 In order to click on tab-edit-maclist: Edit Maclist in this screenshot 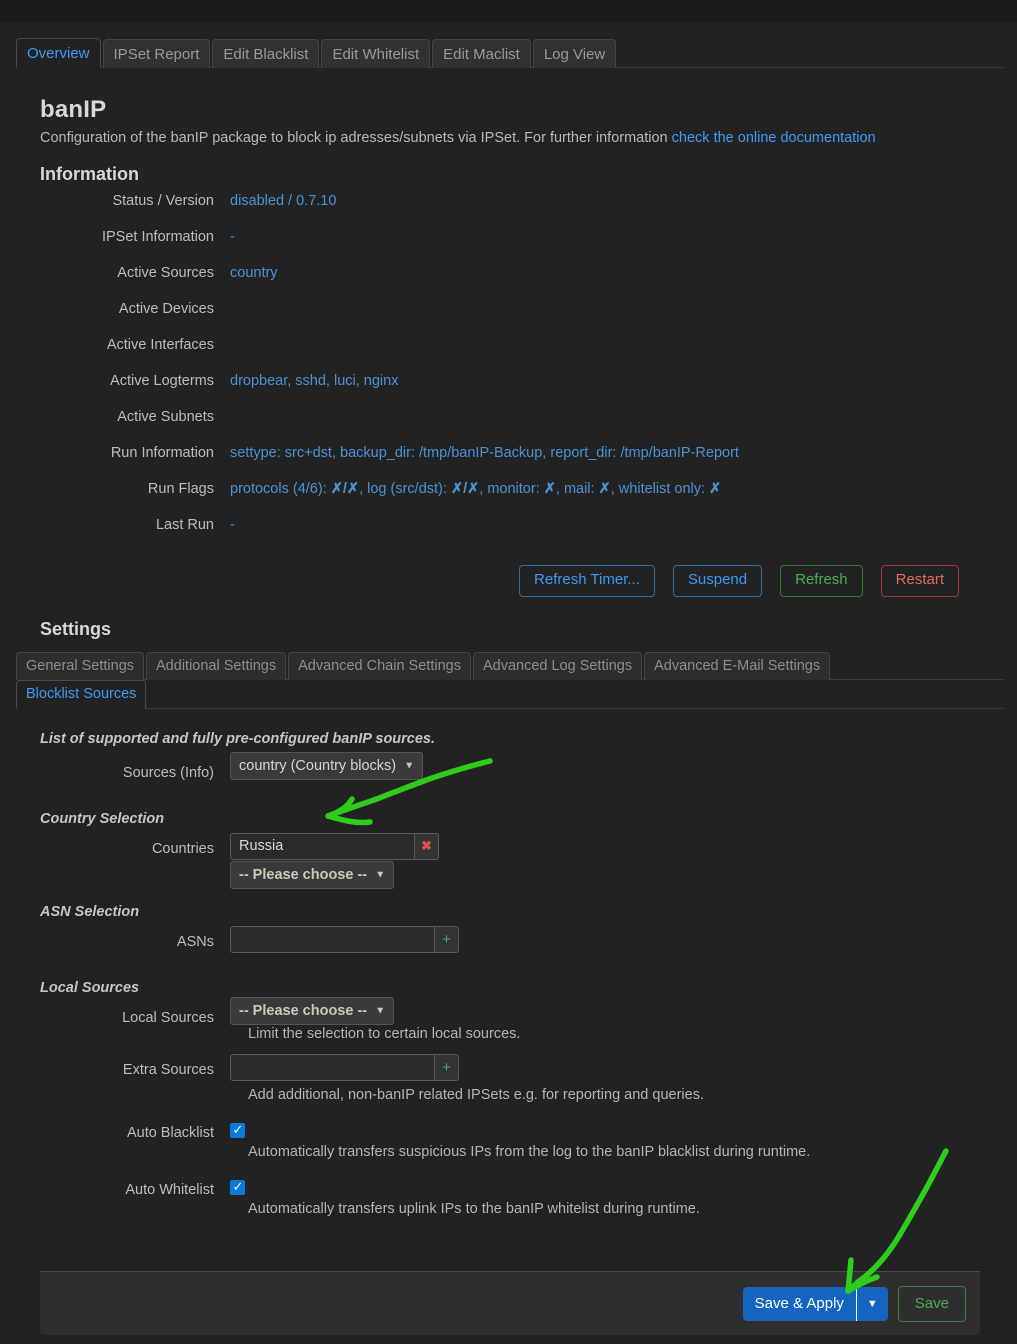, I will do `click(481, 53)`.